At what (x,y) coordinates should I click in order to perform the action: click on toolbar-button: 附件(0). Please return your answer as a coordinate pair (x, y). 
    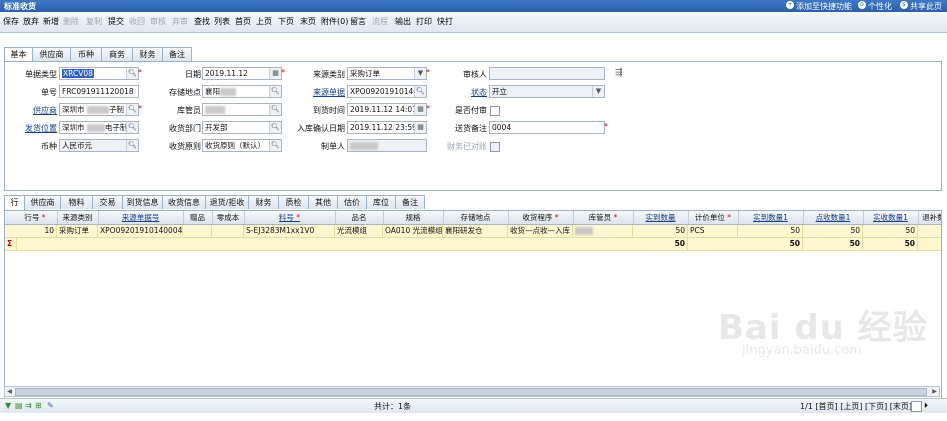
    Looking at the image, I should click on (334, 21).